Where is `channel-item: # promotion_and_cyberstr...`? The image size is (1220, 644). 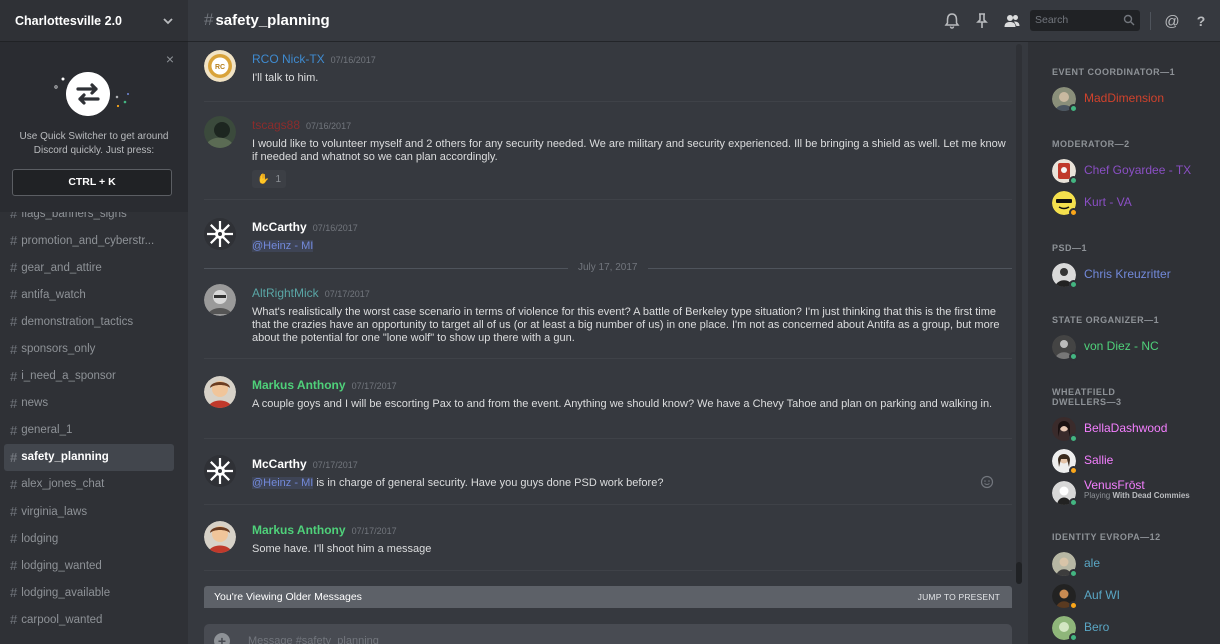
channel-item: # promotion_and_cyberstr... is located at coordinates (89, 240).